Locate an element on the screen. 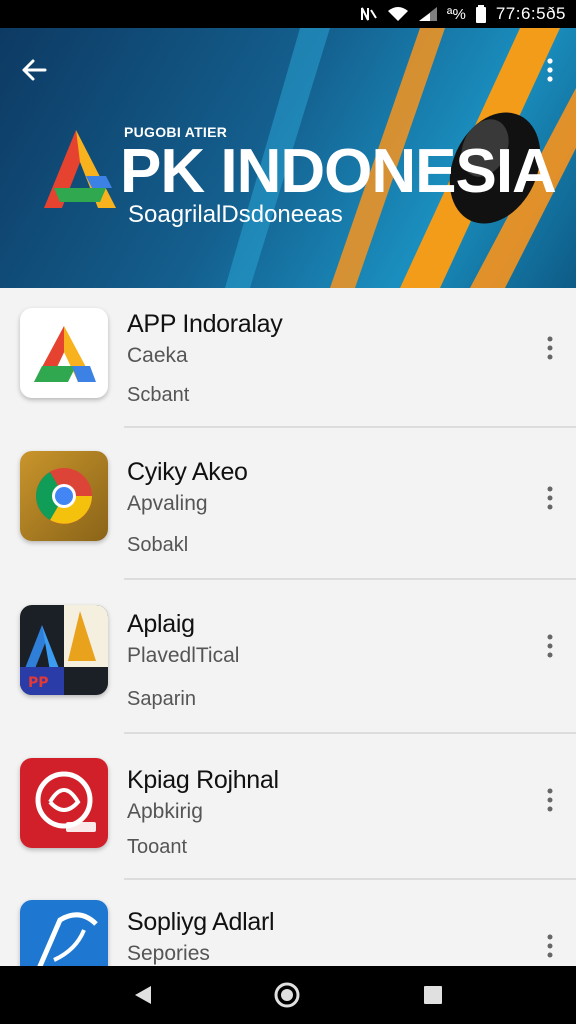 This screenshot has width=576, height=1024. nfc-icon is located at coordinates (368, 14).